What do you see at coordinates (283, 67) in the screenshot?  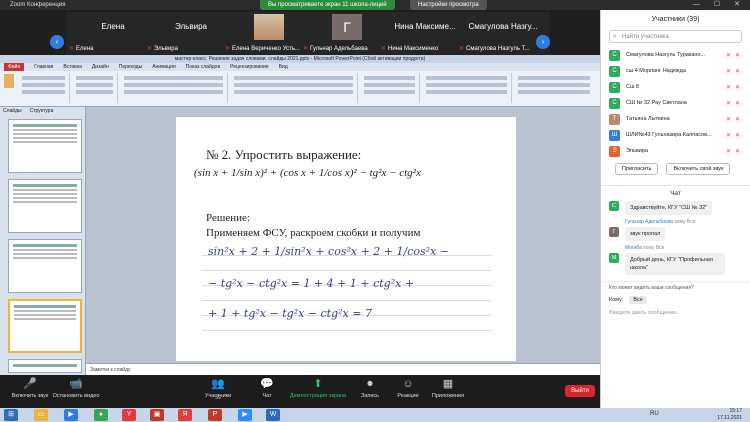 I see `ppt-tab: Вид` at bounding box center [283, 67].